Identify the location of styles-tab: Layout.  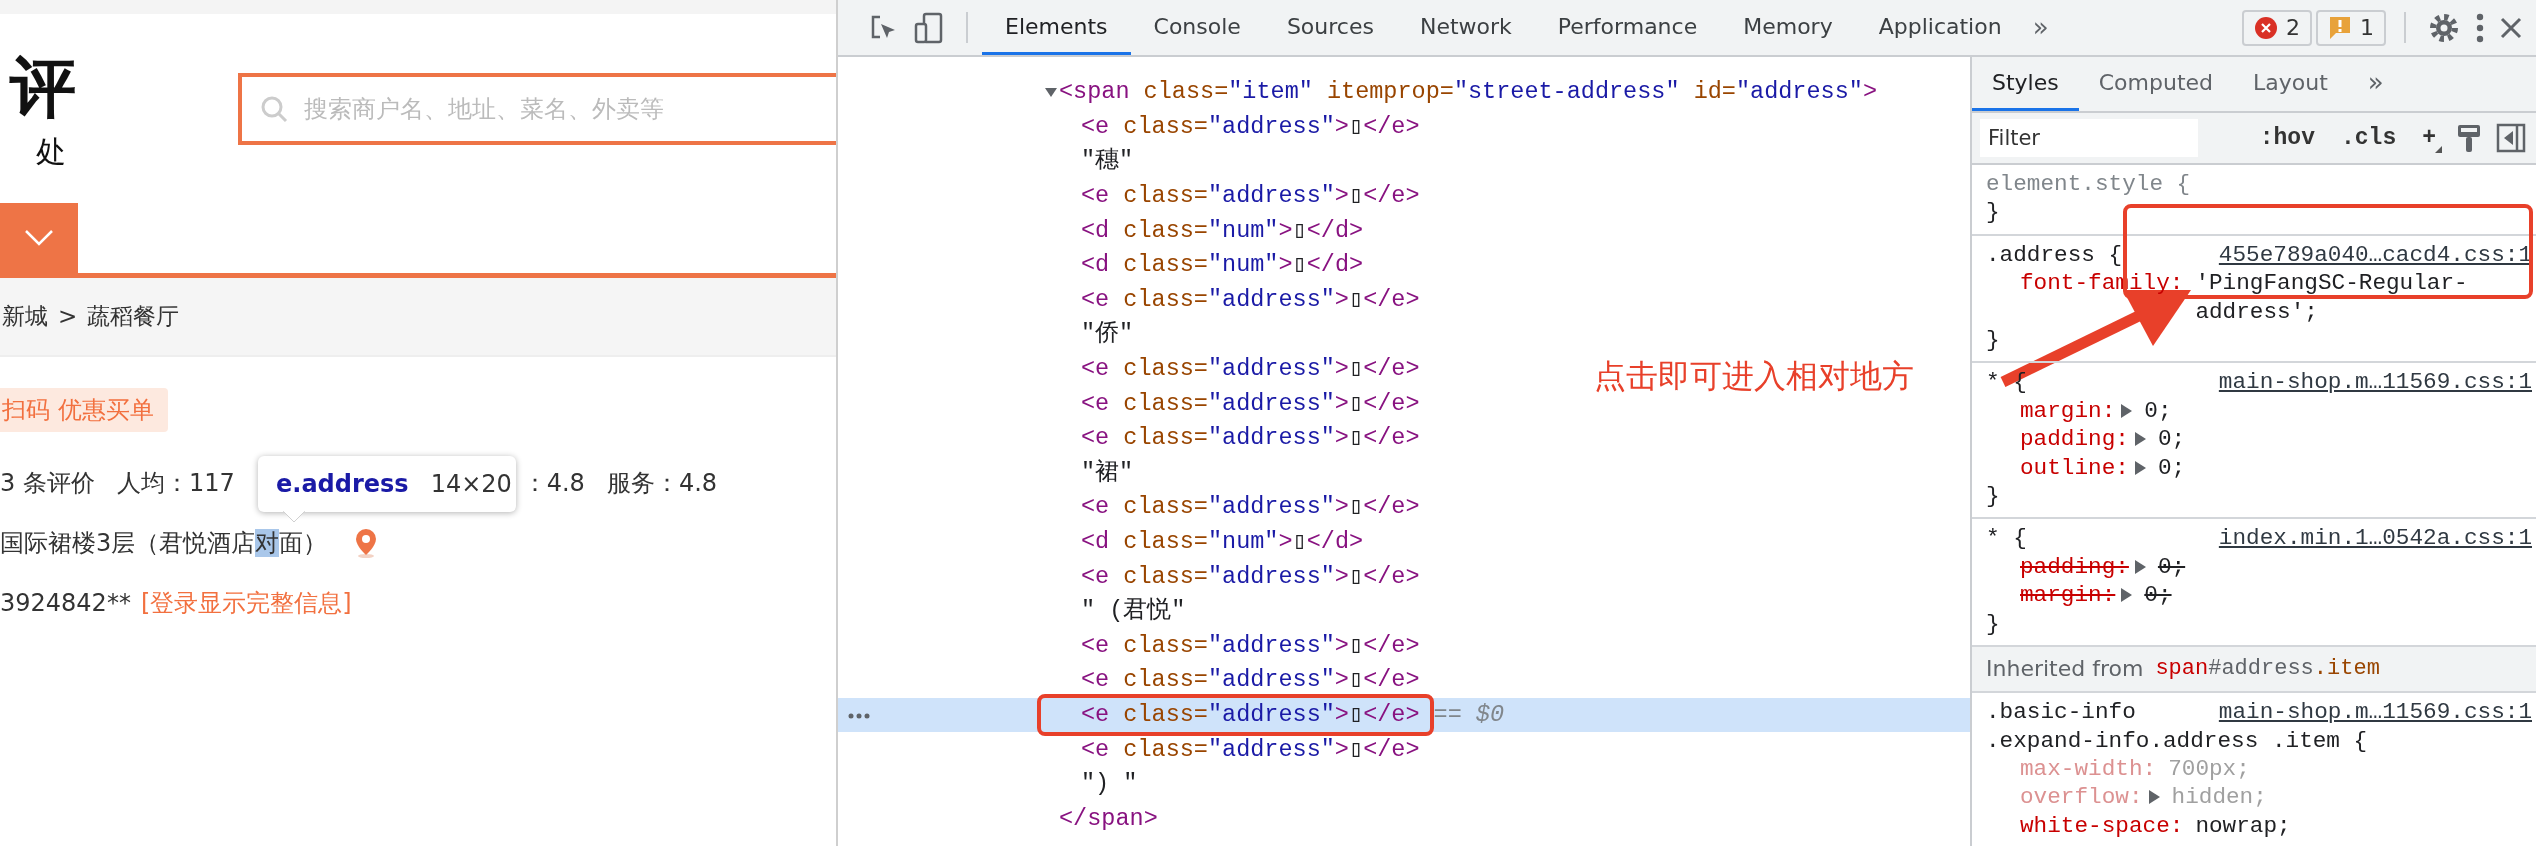
(2290, 84).